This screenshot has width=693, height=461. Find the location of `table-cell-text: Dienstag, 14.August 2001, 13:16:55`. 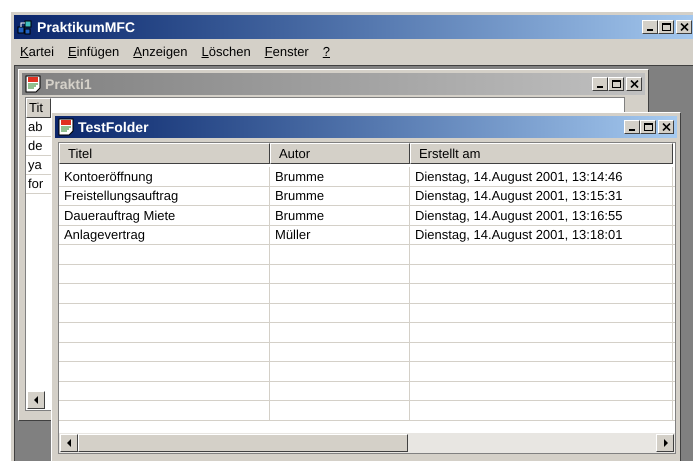

table-cell-text: Dienstag, 14.August 2001, 13:16:55 is located at coordinates (518, 215).